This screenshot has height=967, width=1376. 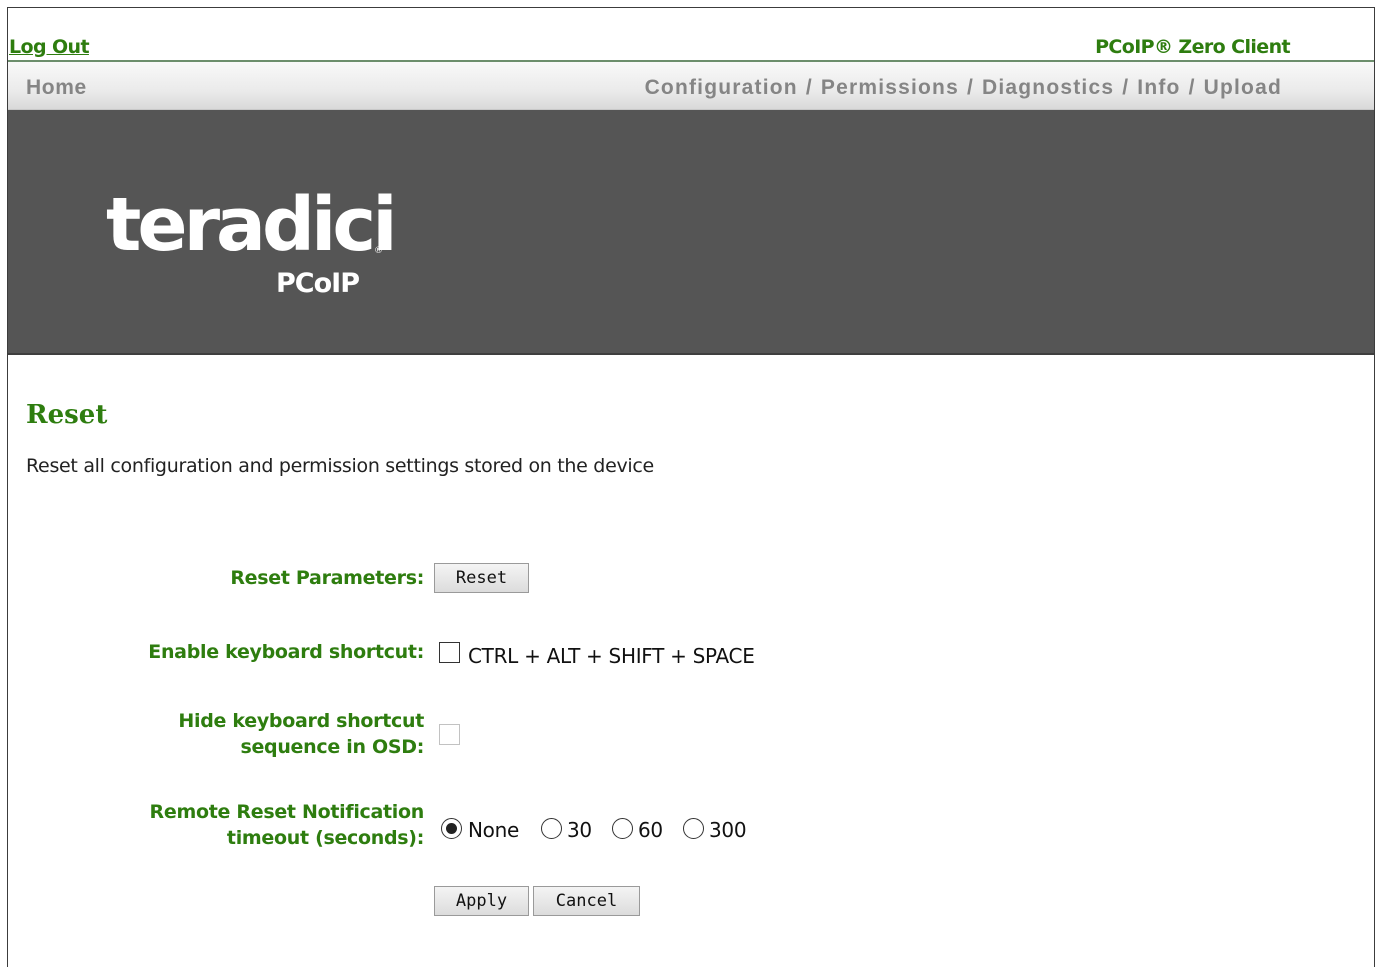 What do you see at coordinates (691, 34) in the screenshot?
I see `top-bar: Log Out PCoIP® Zero Client` at bounding box center [691, 34].